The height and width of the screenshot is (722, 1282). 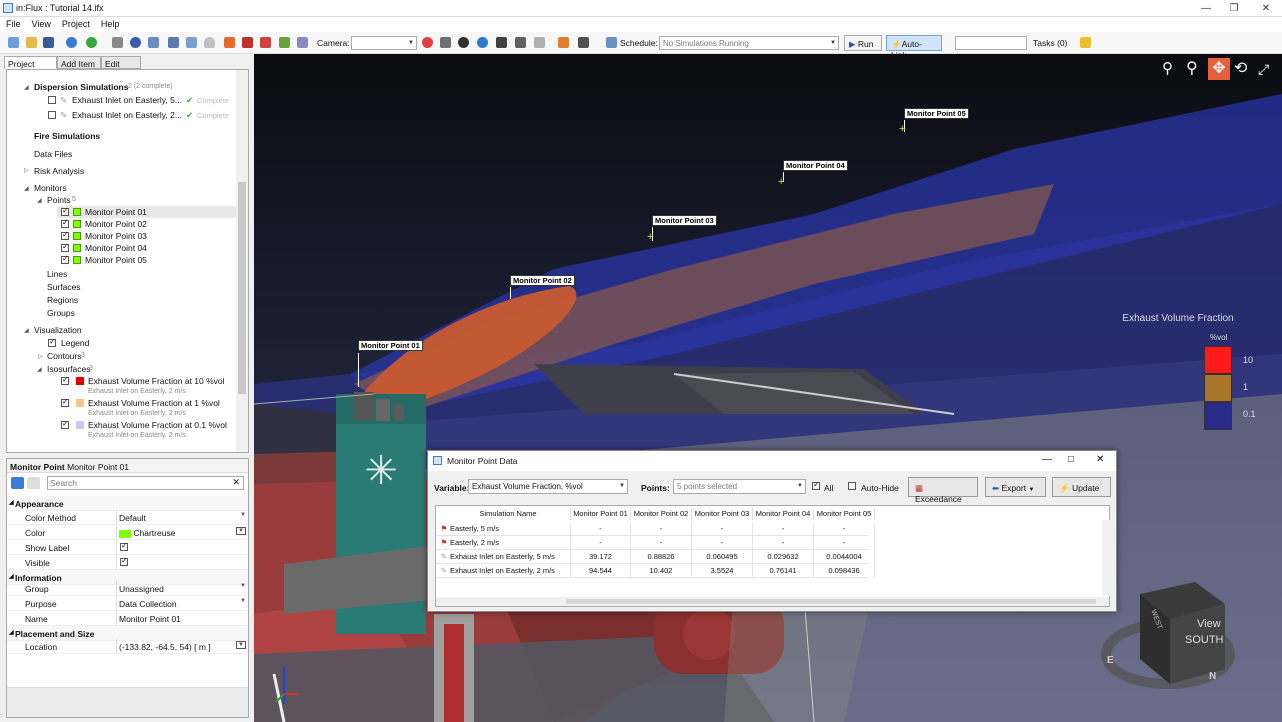 I want to click on col-header-mp02: Monitor Point 02, so click(x=661, y=514).